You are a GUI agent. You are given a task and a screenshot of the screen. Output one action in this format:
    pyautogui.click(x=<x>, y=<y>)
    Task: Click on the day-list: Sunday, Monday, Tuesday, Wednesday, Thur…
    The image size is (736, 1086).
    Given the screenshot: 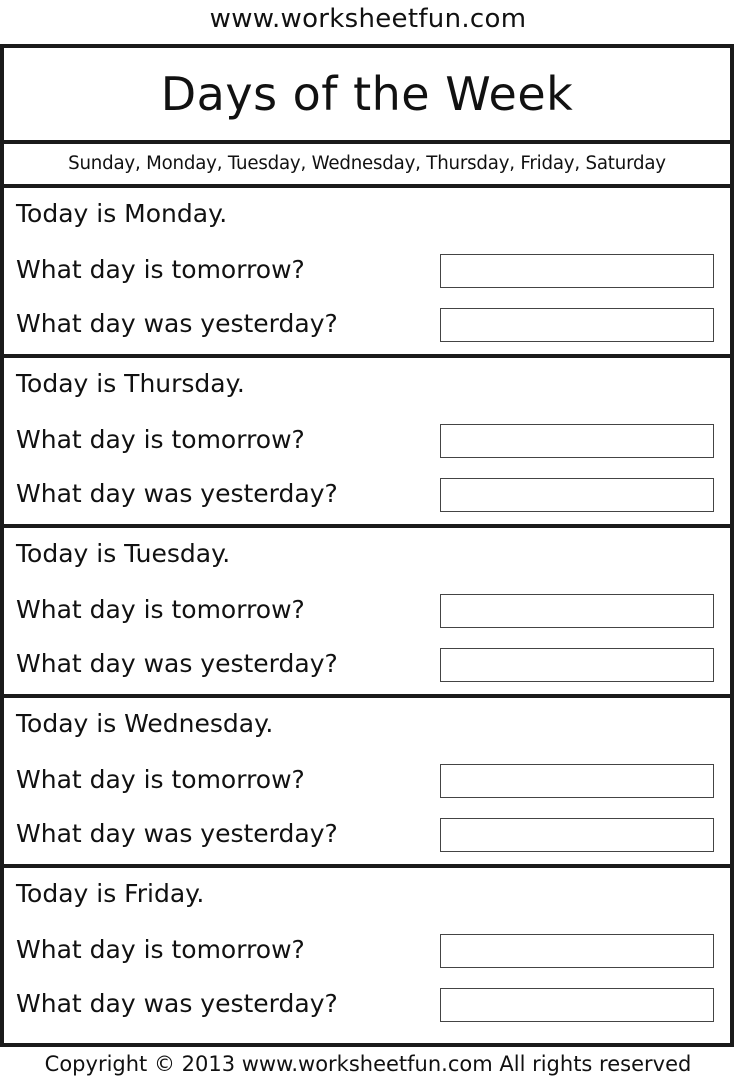 What is the action you would take?
    pyautogui.click(x=367, y=163)
    